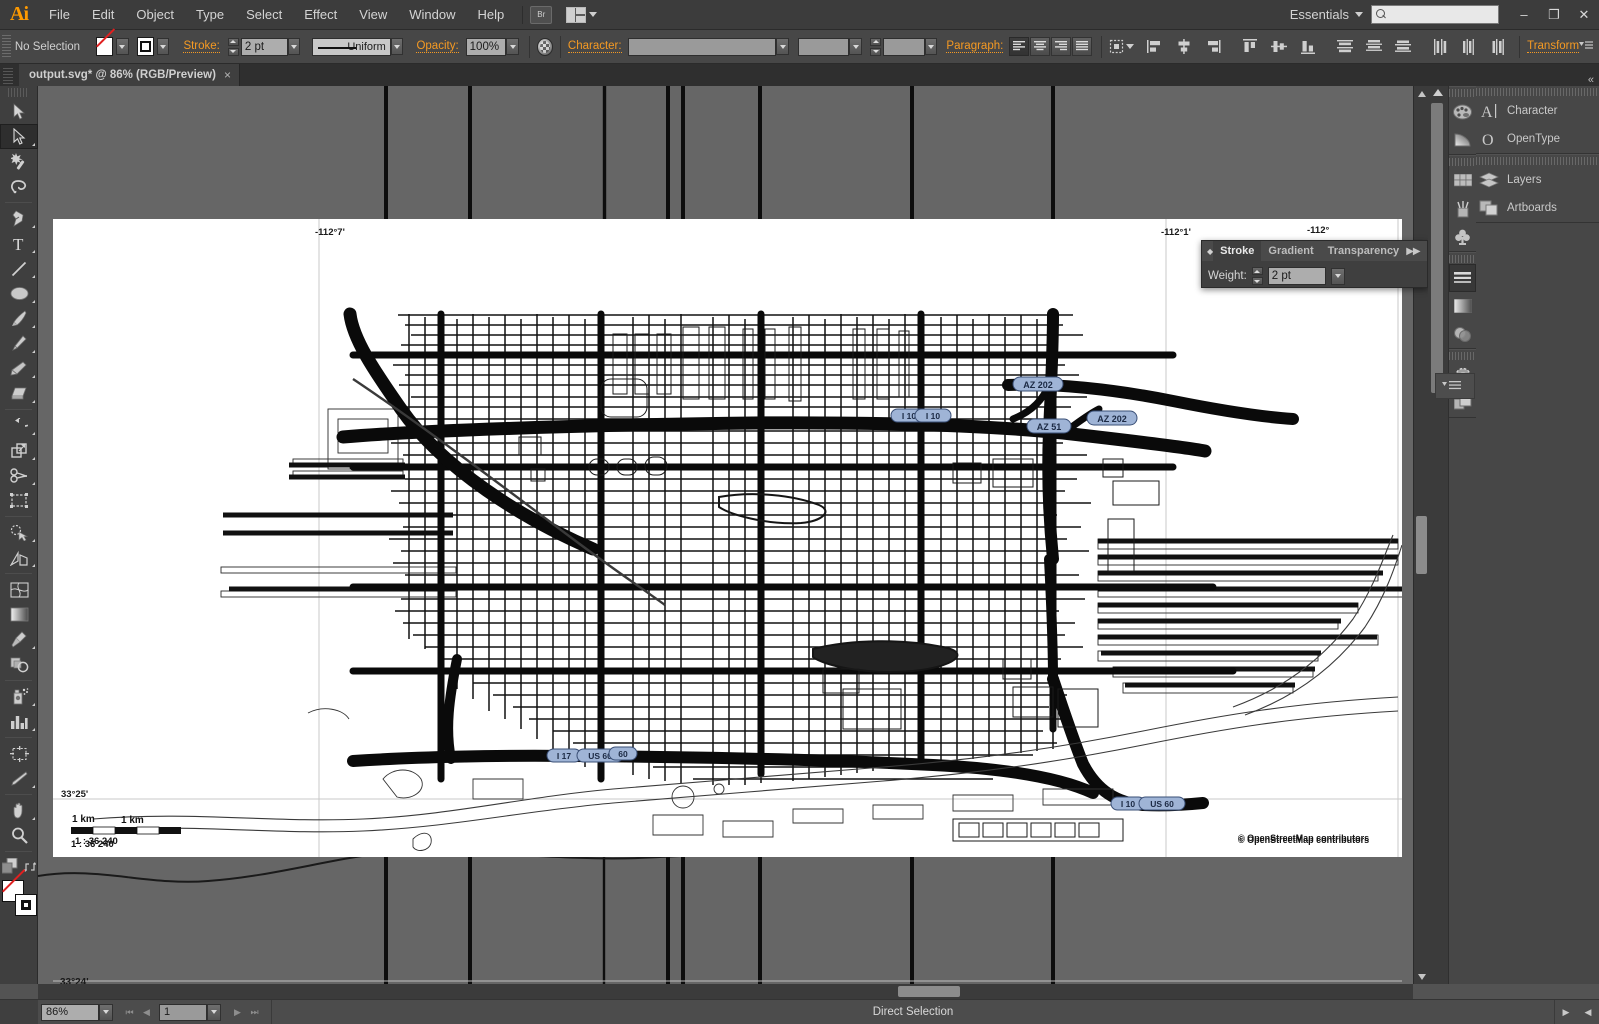  Describe the element at coordinates (1435, 14) in the screenshot. I see `search-input` at that location.